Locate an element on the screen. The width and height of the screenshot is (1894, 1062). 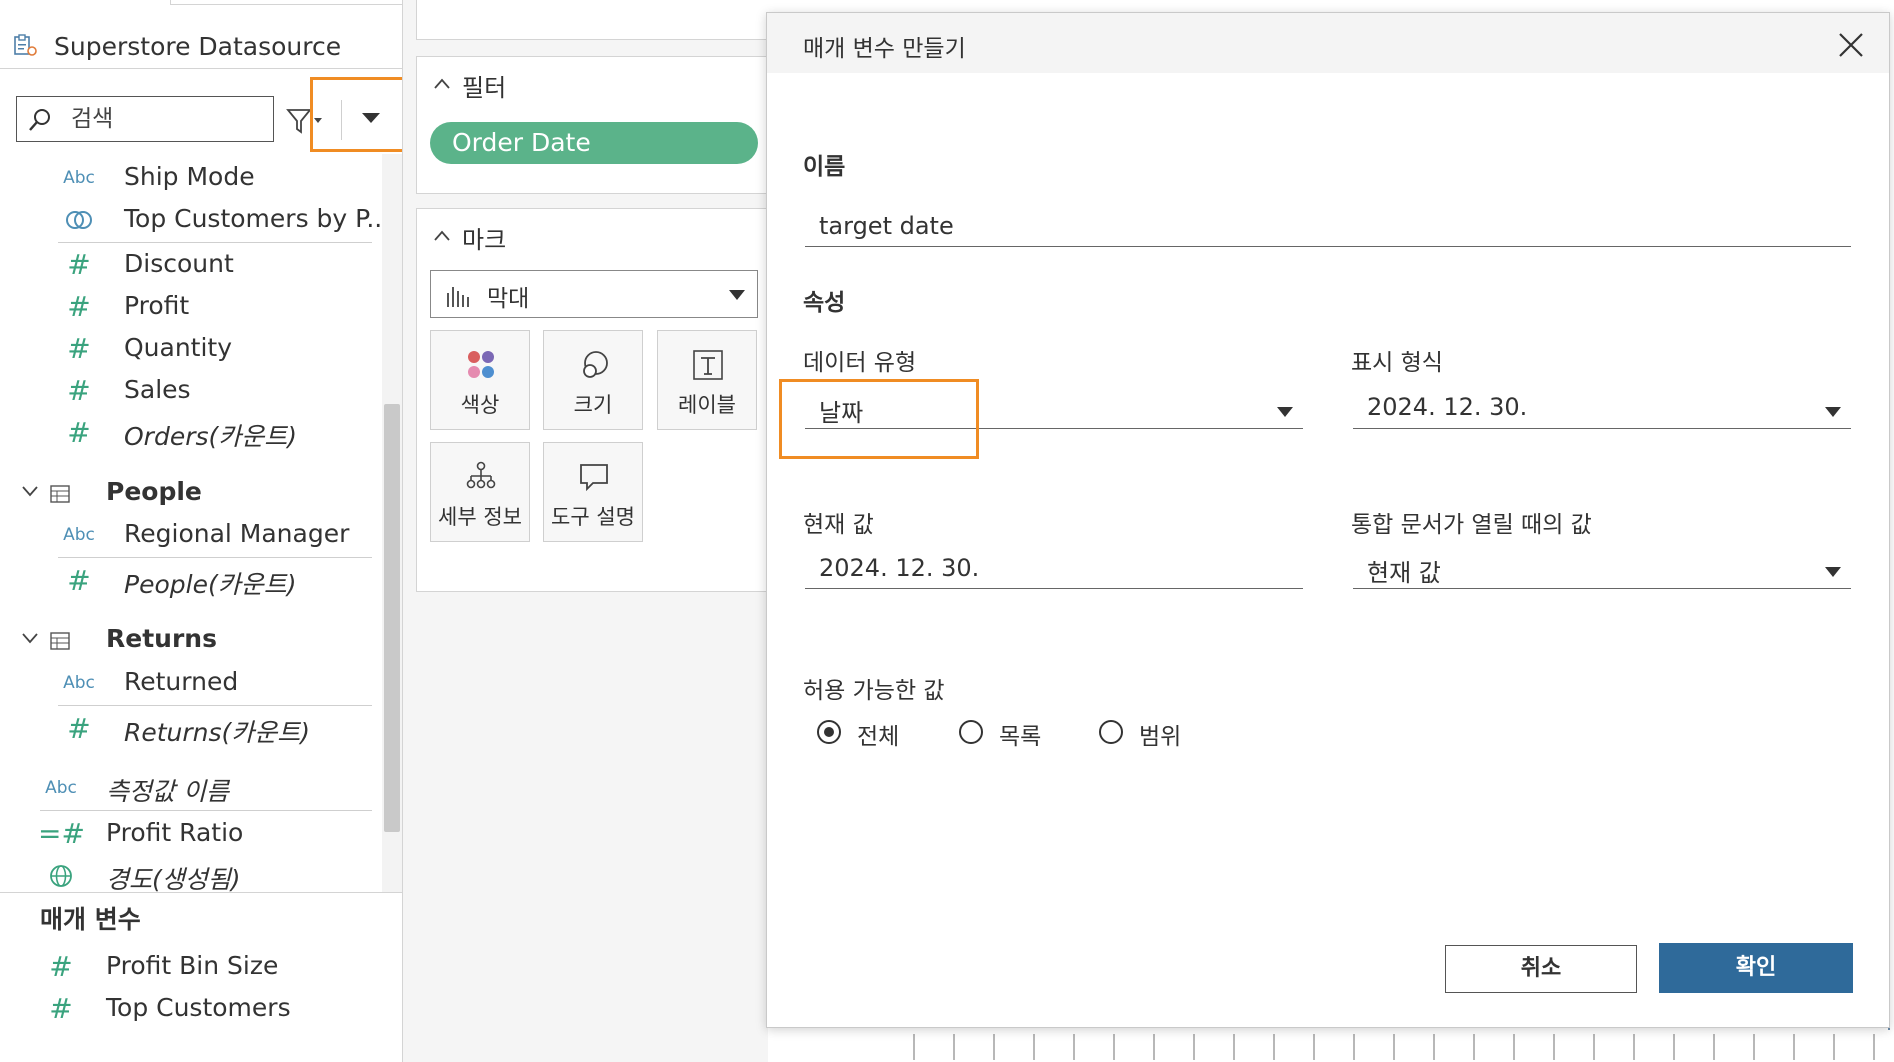
name-label: 이름 is located at coordinates (824, 167).